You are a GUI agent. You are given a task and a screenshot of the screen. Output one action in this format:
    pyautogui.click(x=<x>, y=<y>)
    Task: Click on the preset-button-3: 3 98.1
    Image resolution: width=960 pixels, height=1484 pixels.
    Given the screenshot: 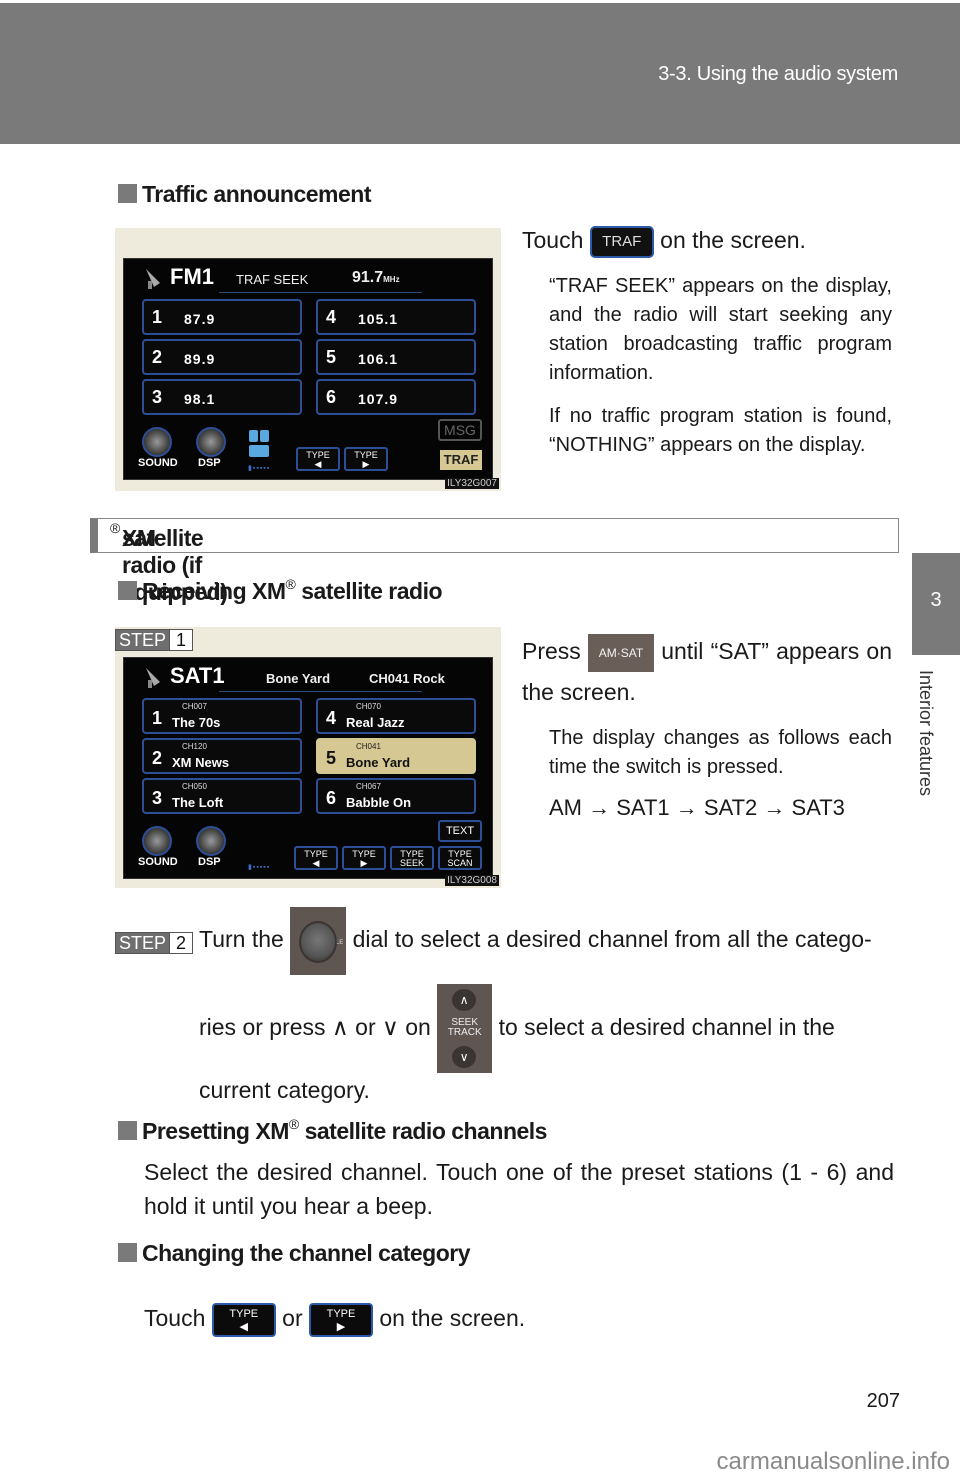 What is the action you would take?
    pyautogui.click(x=222, y=397)
    